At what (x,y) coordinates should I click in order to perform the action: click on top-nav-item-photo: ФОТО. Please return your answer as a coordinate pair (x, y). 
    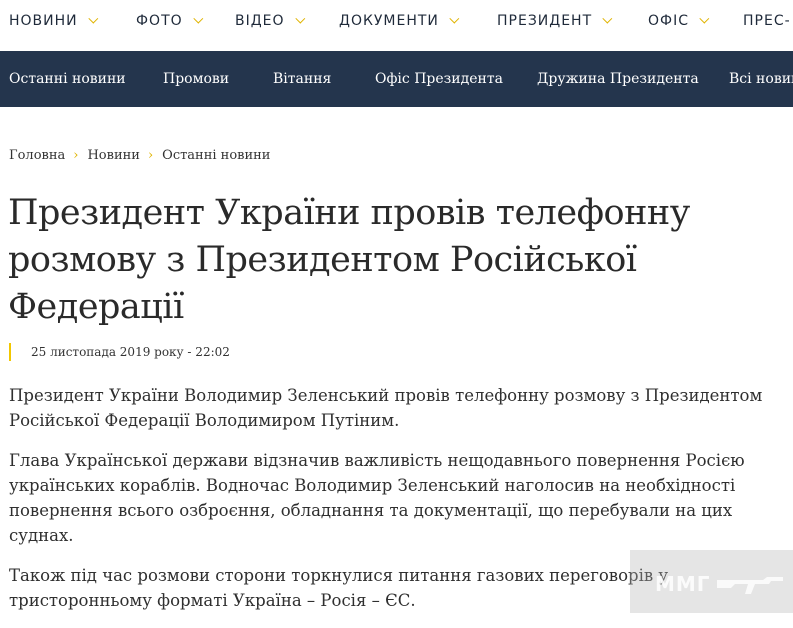
    Looking at the image, I should click on (169, 21).